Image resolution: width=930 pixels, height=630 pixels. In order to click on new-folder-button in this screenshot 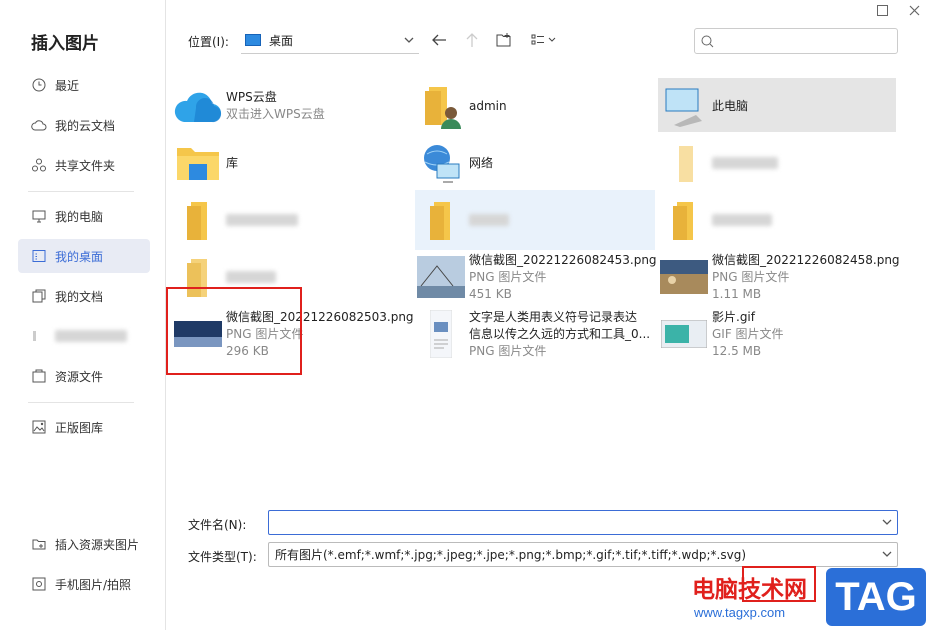, I will do `click(504, 40)`.